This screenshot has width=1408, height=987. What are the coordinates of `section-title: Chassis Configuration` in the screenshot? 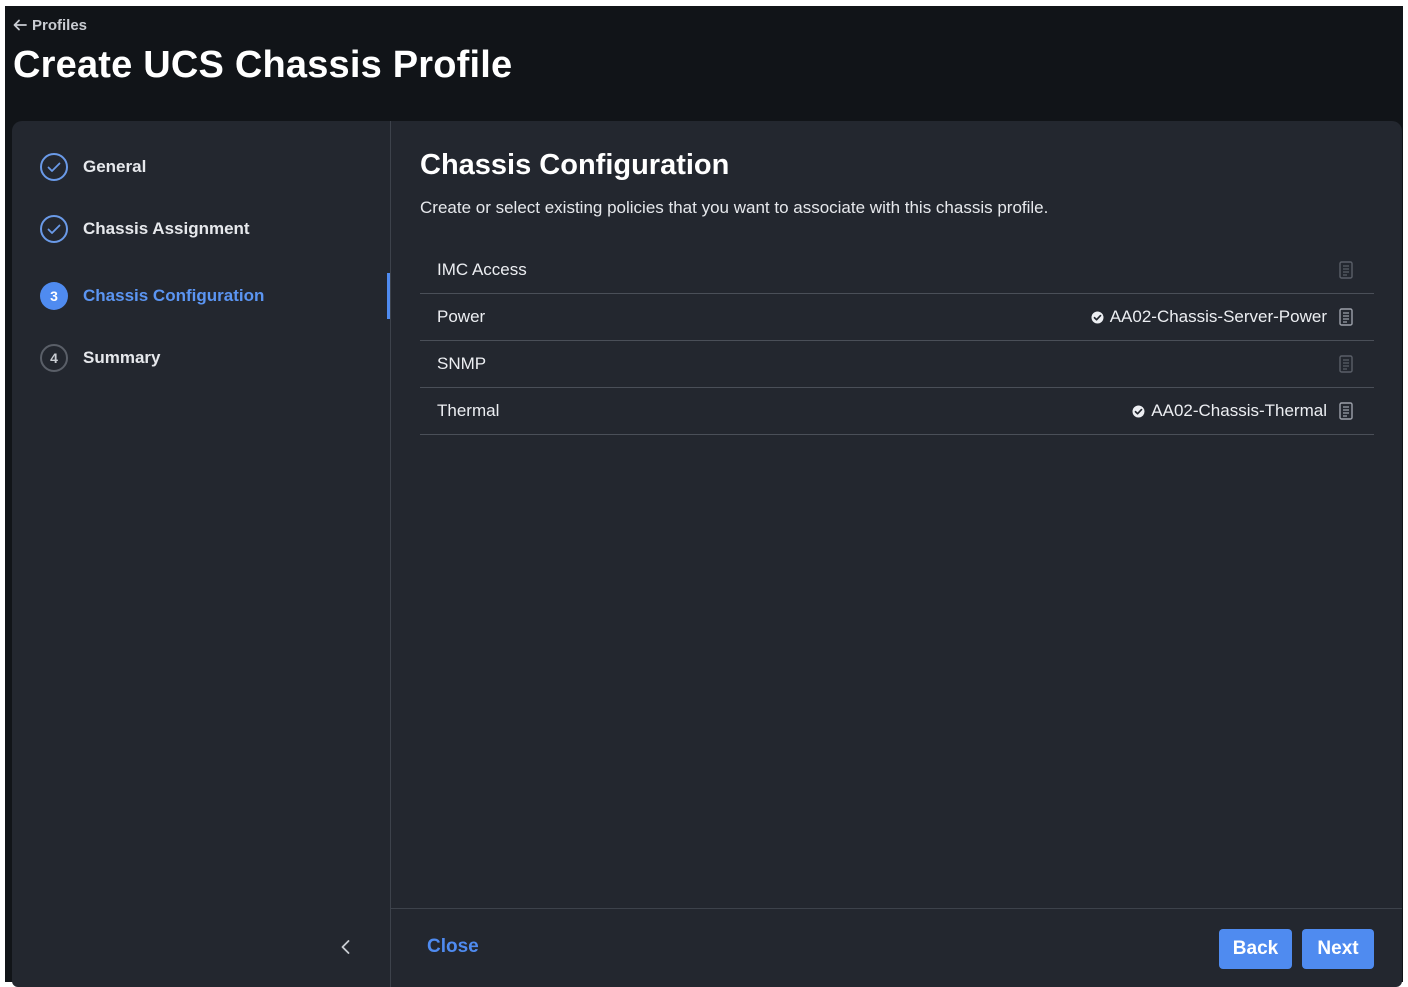 It's located at (575, 165).